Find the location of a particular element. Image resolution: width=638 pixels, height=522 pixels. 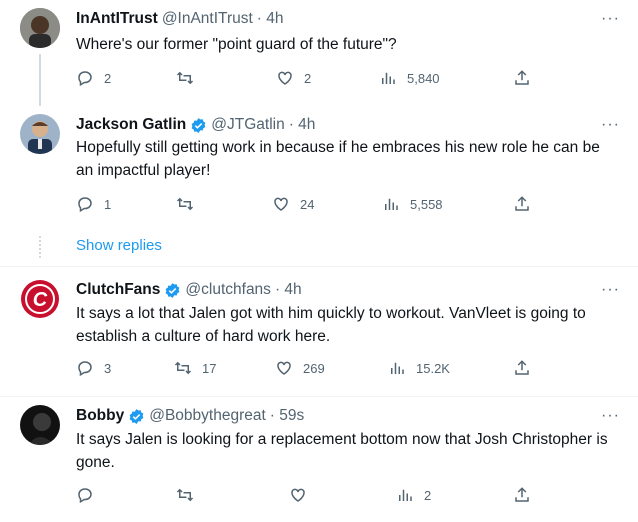

tweet-actions: 2 is located at coordinates (311, 496).